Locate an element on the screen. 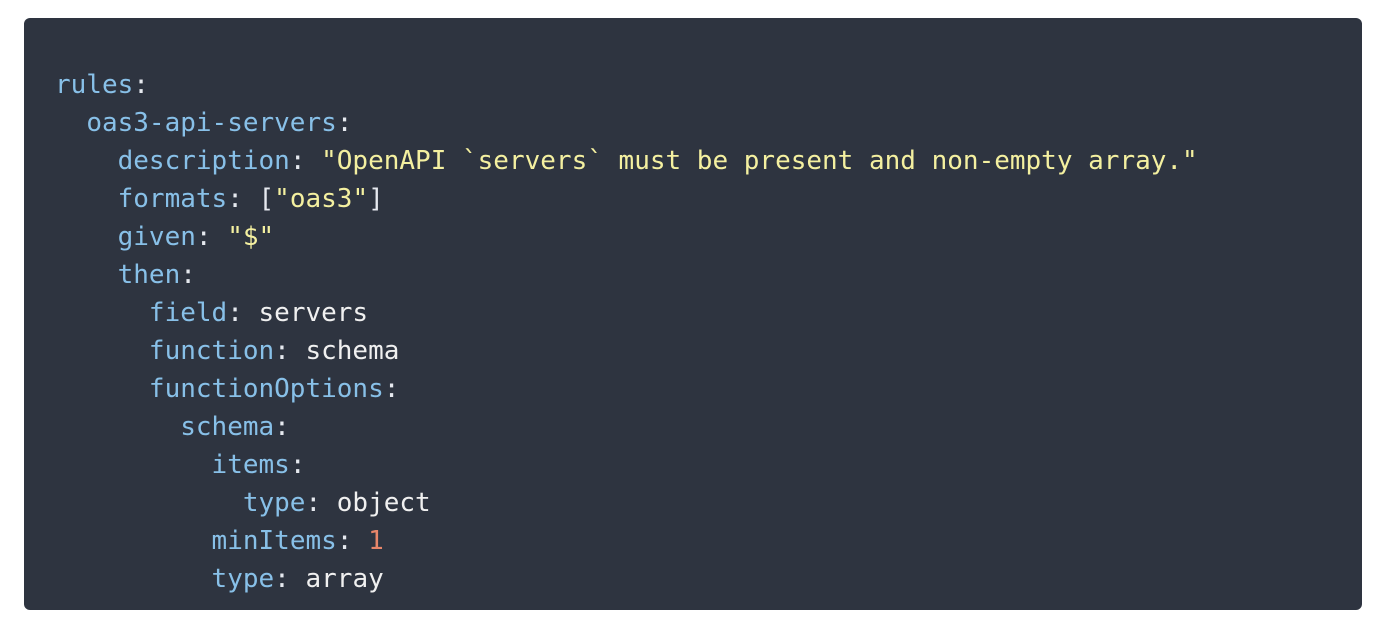 The image size is (1384, 632). yaml-number: 1 is located at coordinates (376, 541).